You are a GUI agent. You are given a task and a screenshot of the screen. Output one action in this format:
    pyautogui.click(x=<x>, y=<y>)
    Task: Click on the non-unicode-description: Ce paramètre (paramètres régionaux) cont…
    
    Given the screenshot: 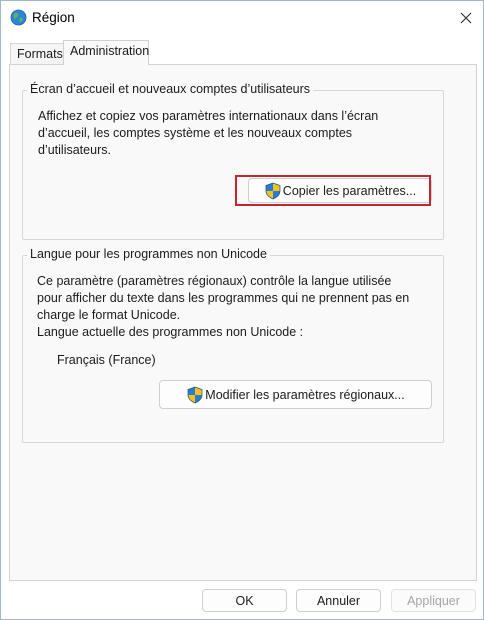 What is the action you would take?
    pyautogui.click(x=239, y=307)
    